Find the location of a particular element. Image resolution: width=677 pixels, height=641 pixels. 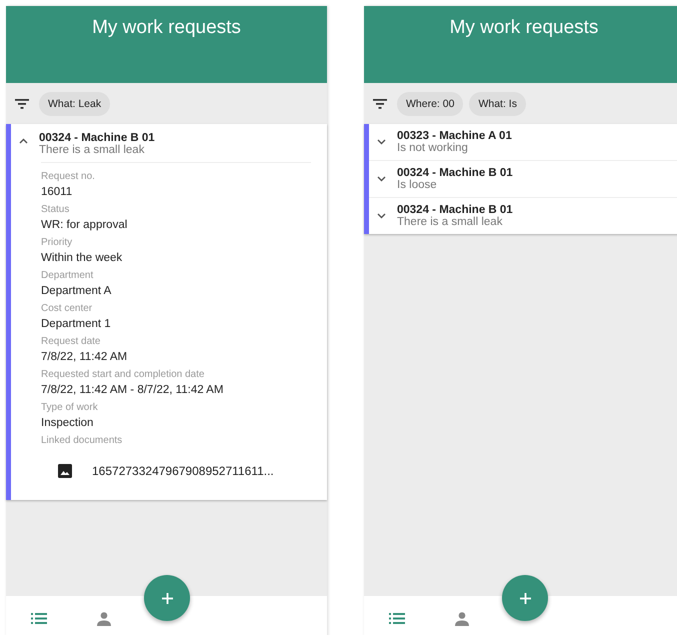

field-value: WR: for approval is located at coordinates (84, 225).